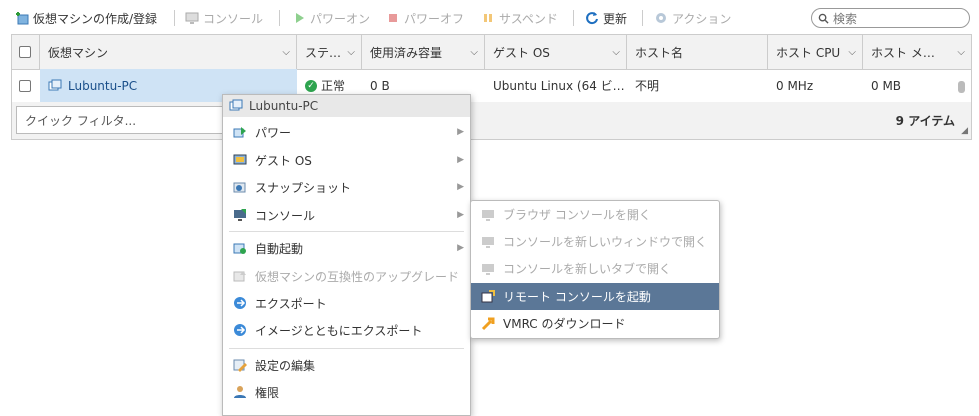 The width and height of the screenshot is (979, 416). I want to click on refresh-icon, so click(592, 18).